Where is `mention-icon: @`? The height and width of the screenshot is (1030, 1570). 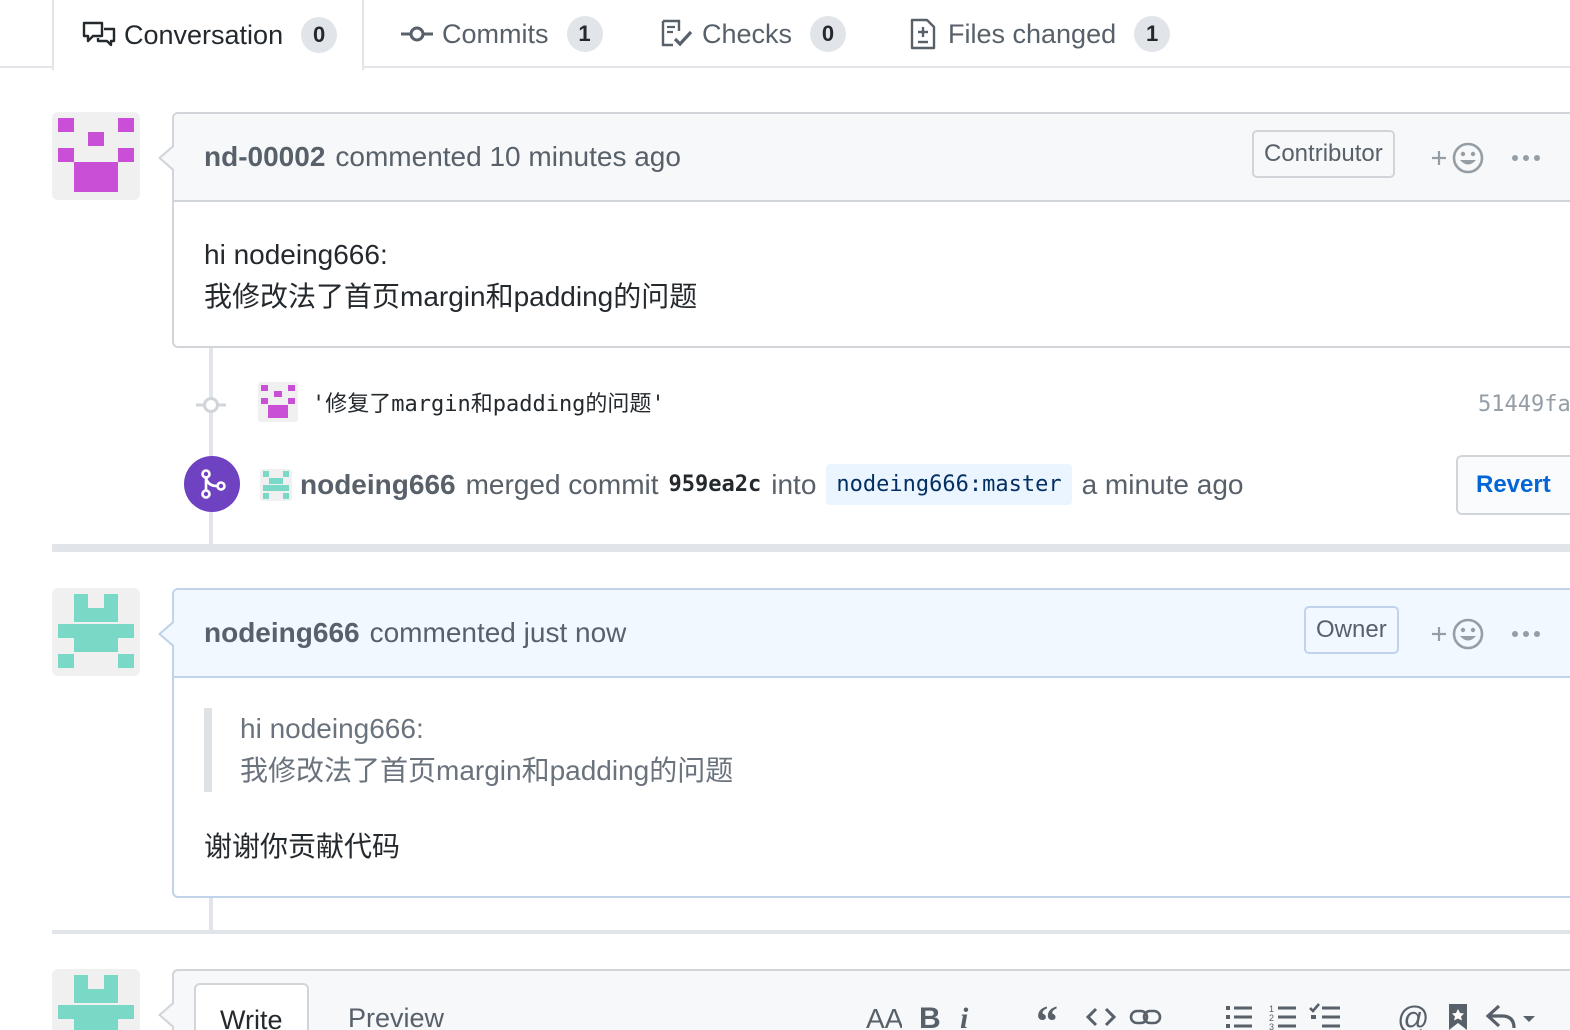 mention-icon: @ is located at coordinates (1413, 1013).